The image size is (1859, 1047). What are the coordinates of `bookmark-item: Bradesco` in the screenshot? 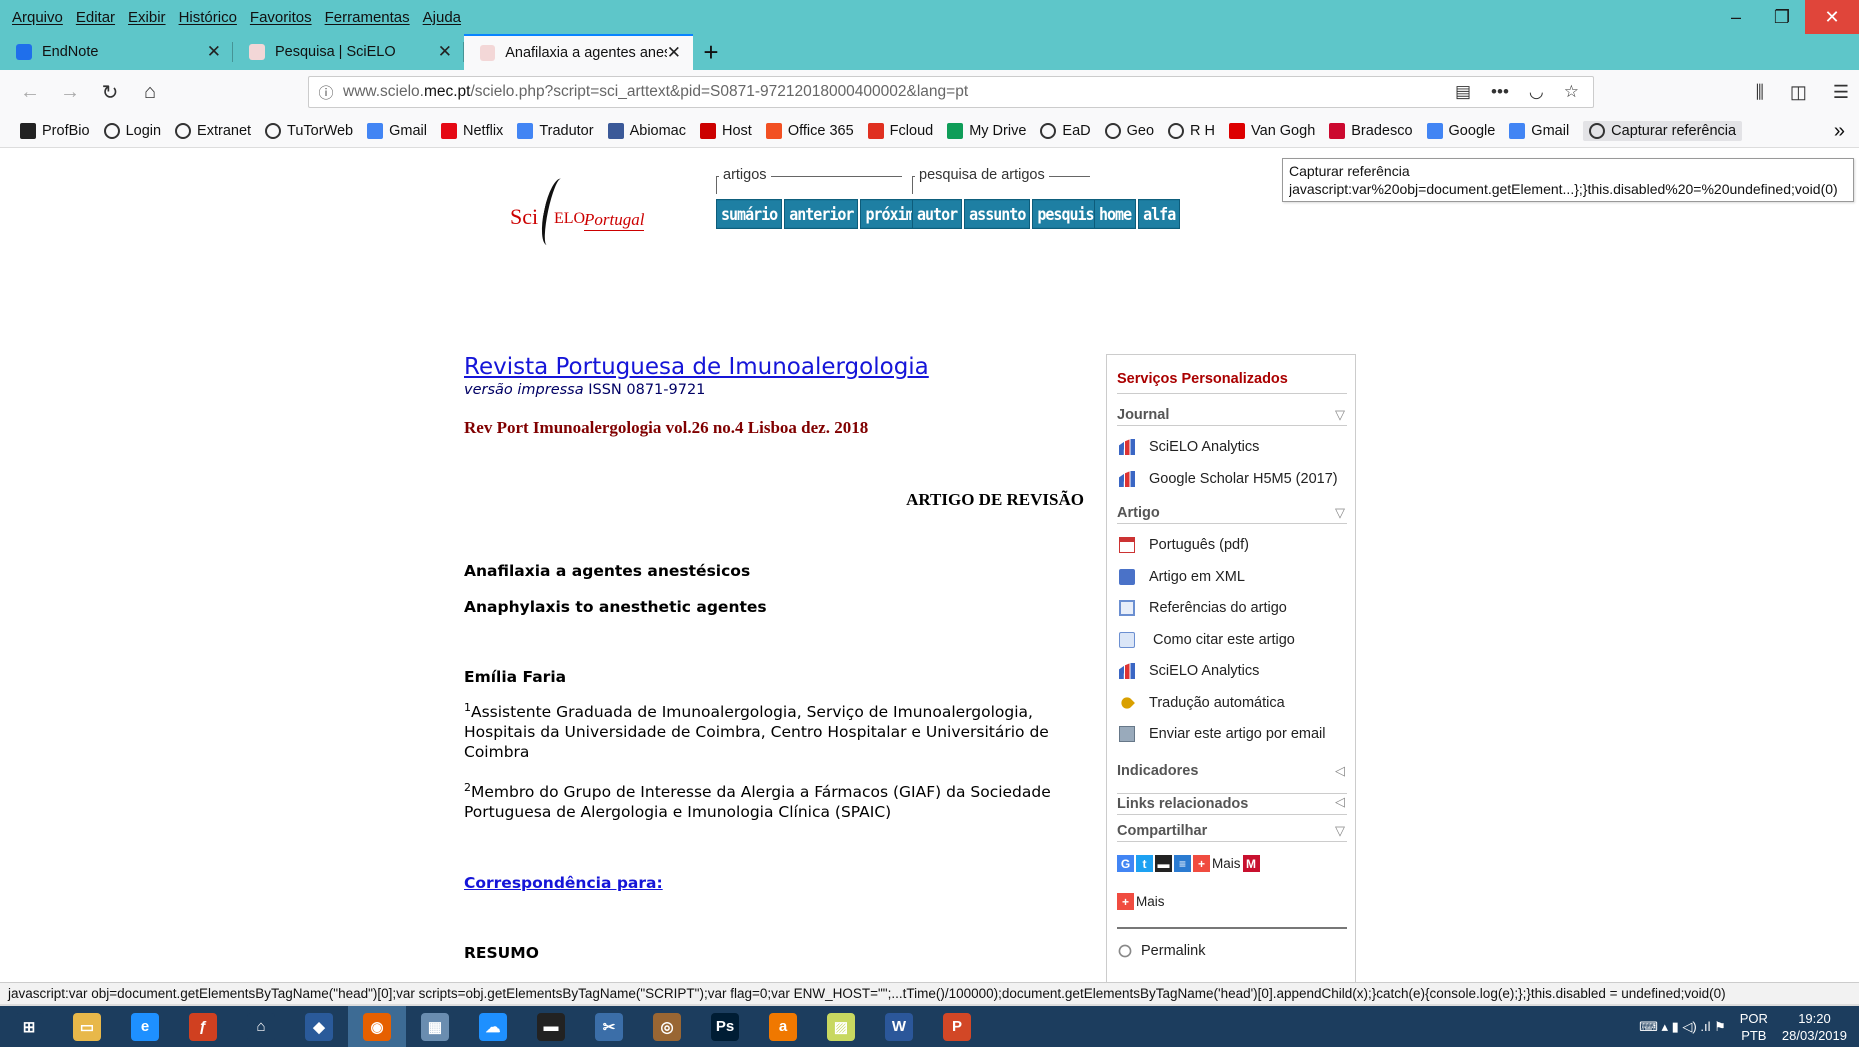 It's located at (1371, 130).